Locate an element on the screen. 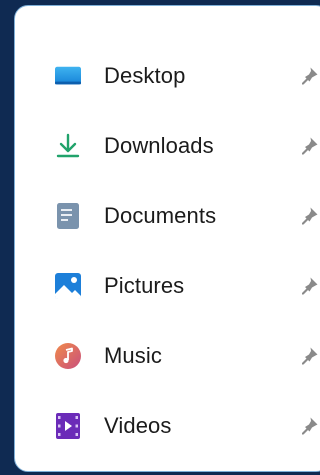 The image size is (320, 475). quick-access-item-documents: Documents is located at coordinates (167, 216).